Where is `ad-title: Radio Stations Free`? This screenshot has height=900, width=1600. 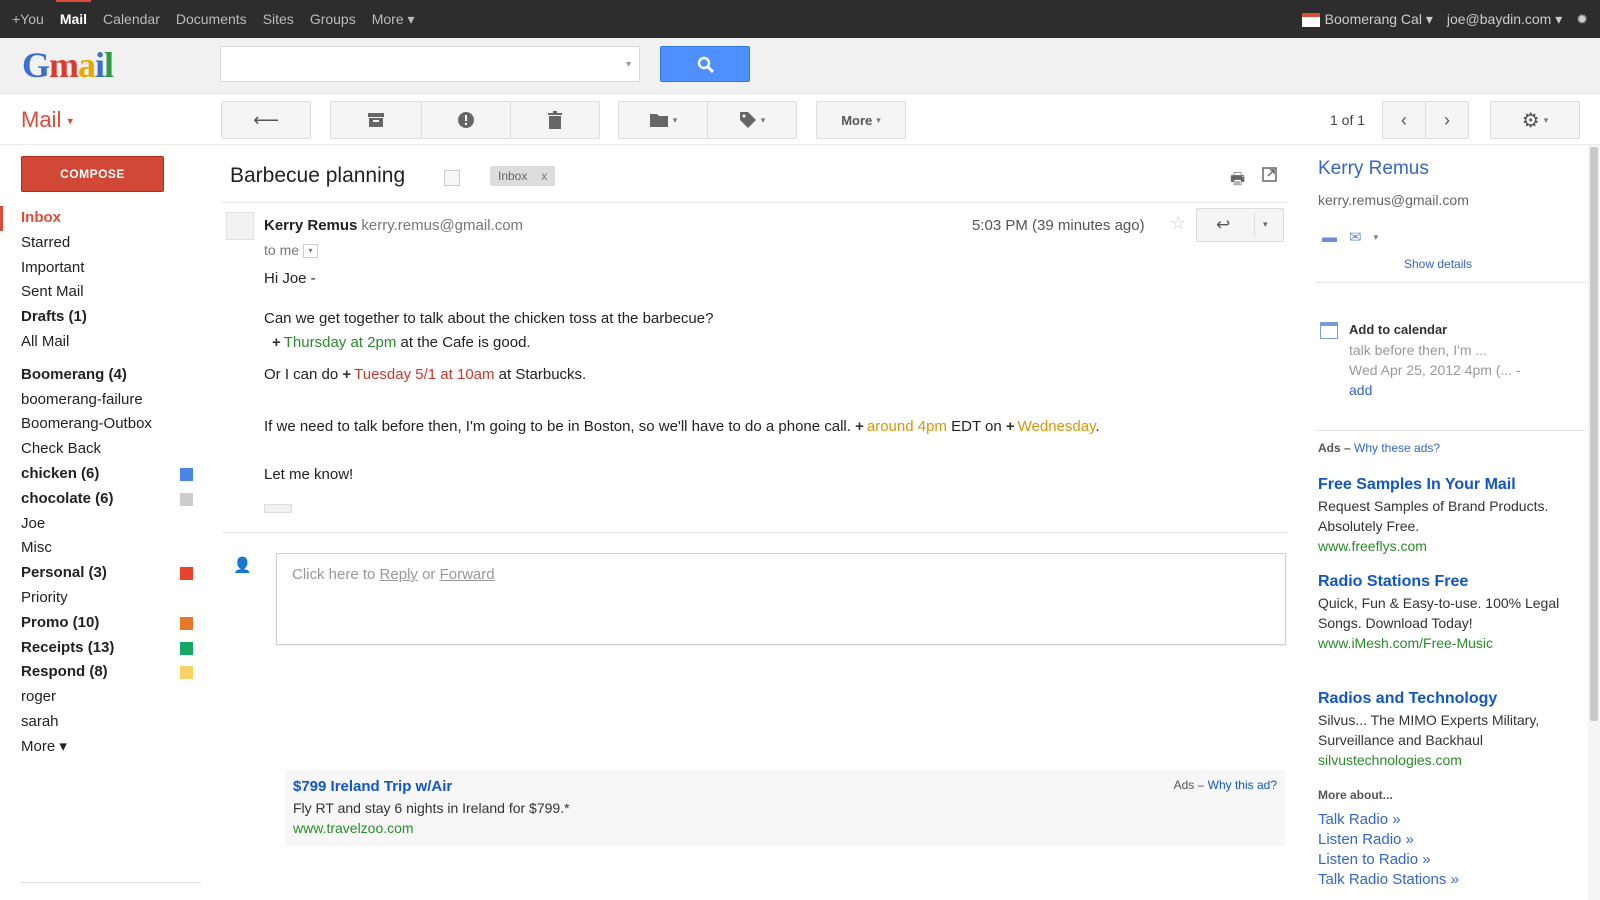 ad-title: Radio Stations Free is located at coordinates (1453, 582).